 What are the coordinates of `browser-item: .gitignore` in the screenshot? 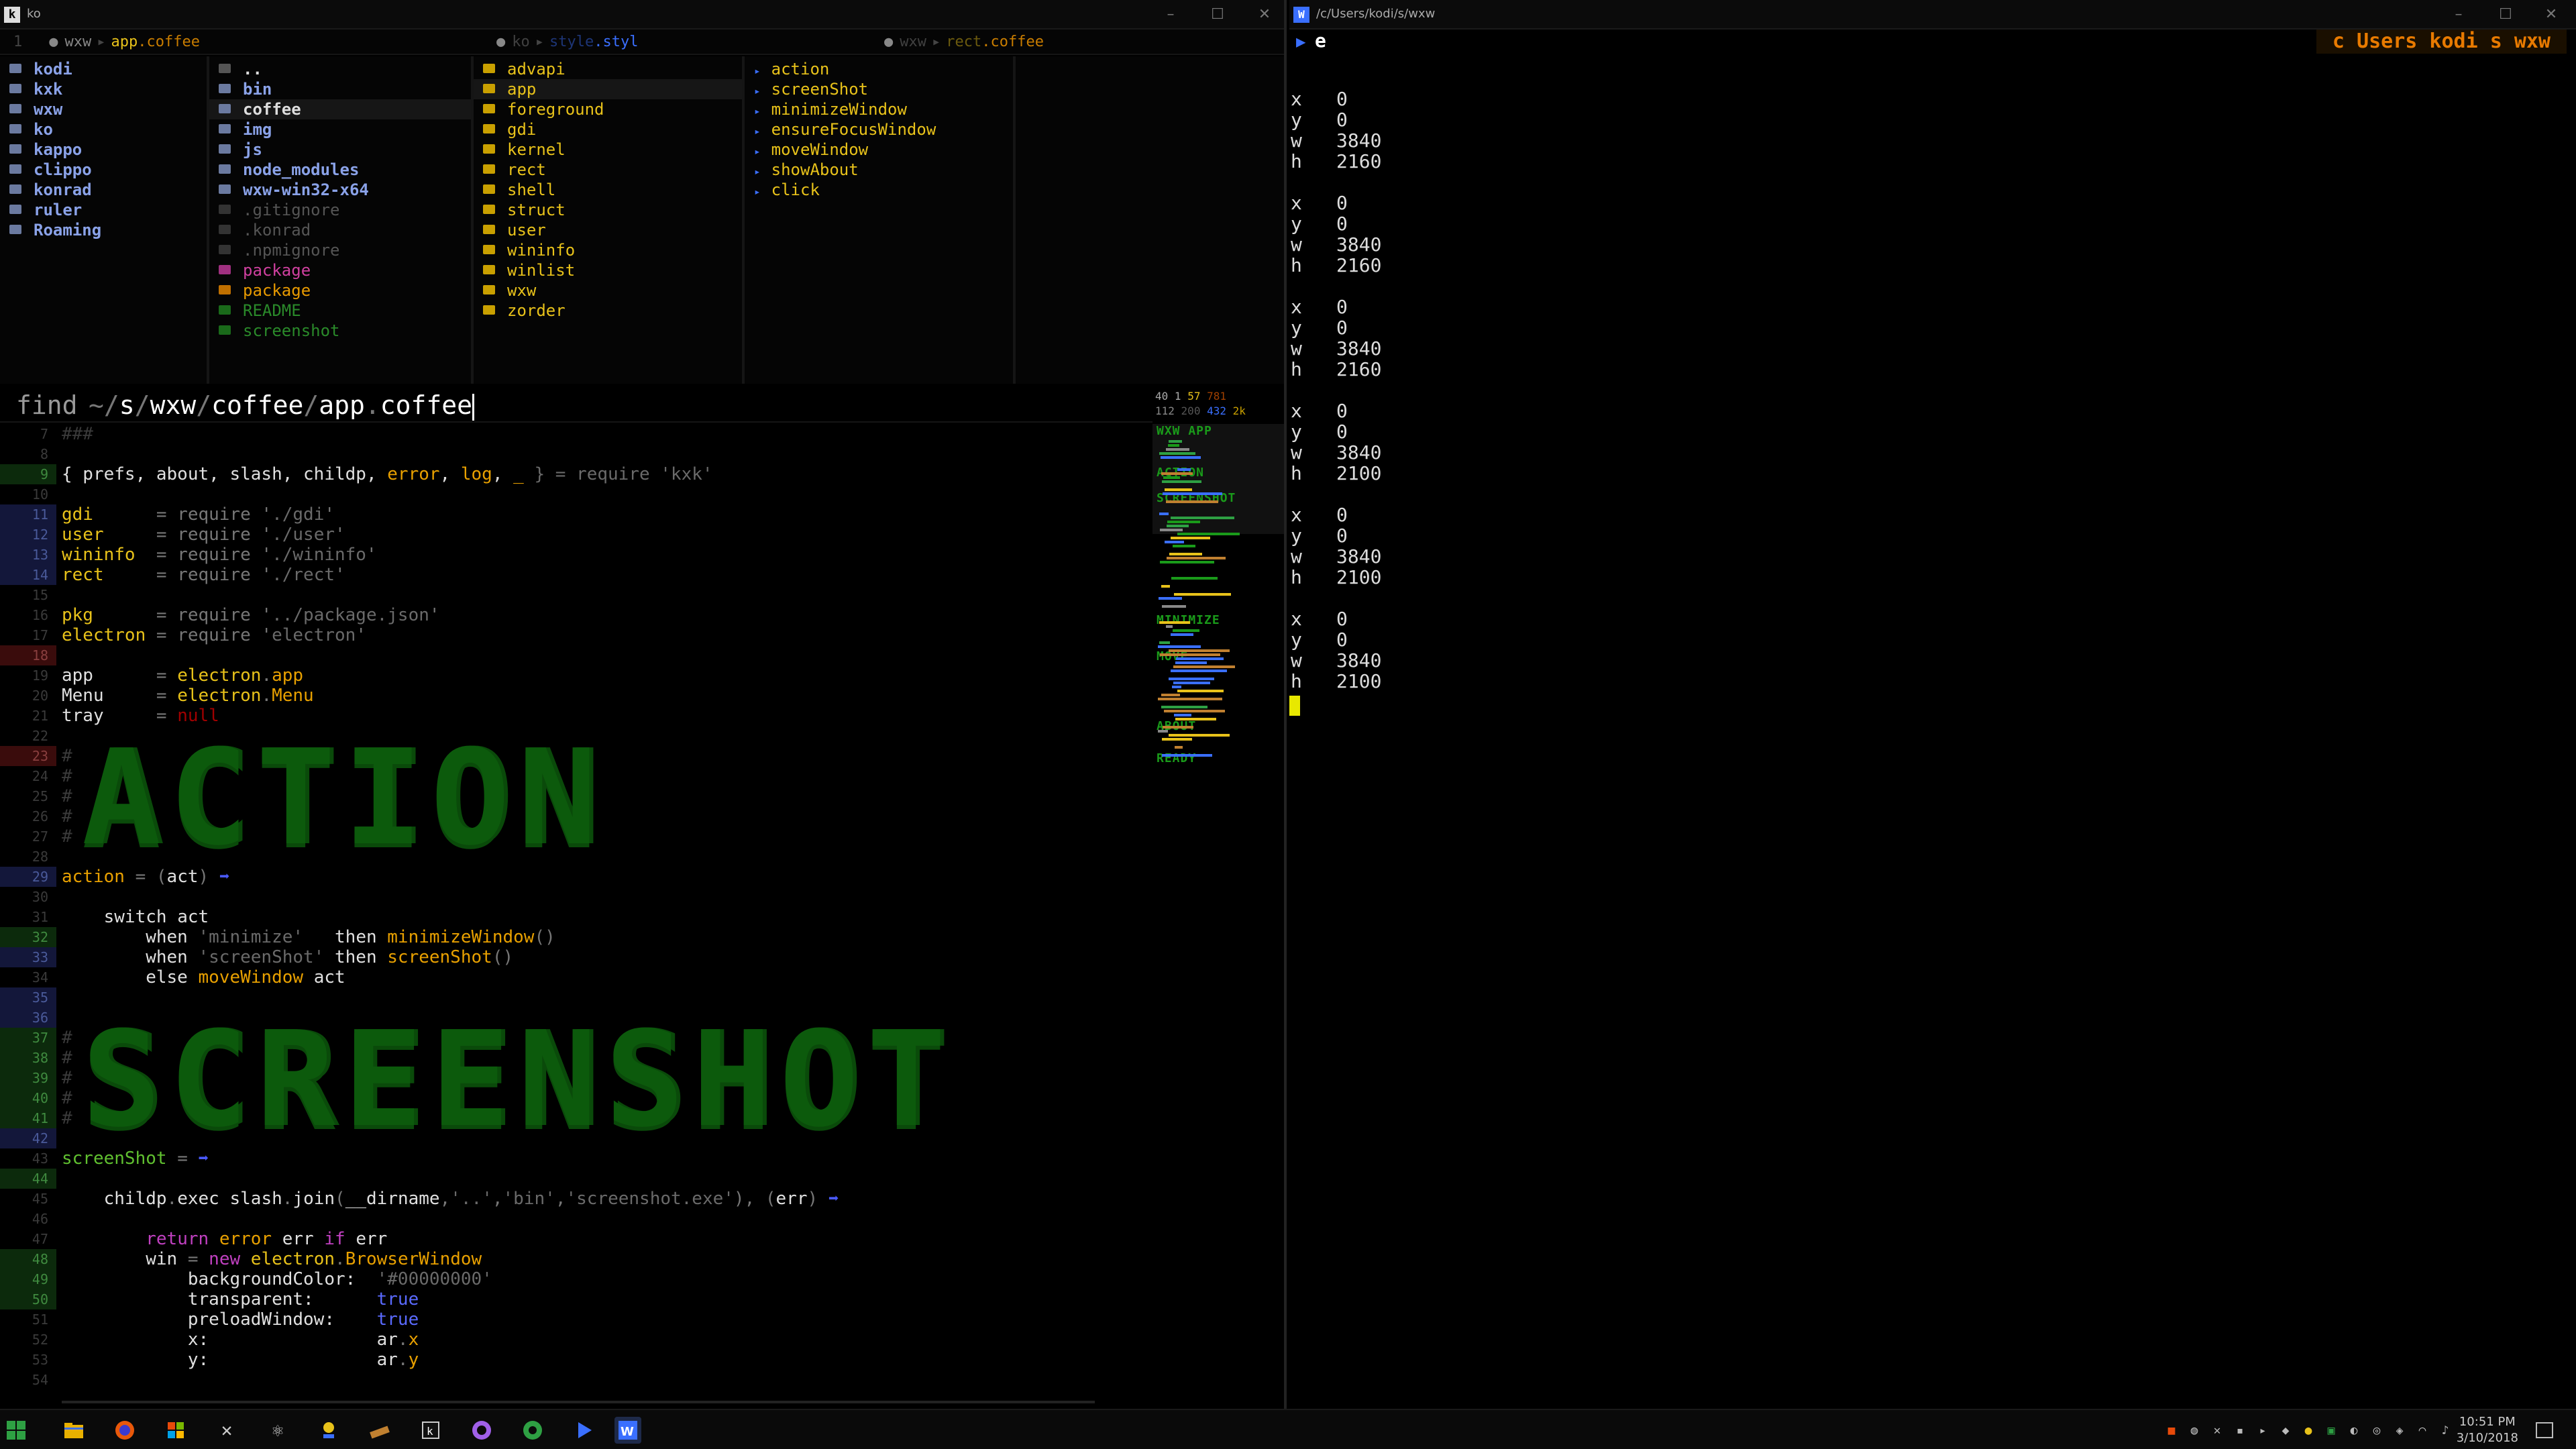 It's located at (340, 210).